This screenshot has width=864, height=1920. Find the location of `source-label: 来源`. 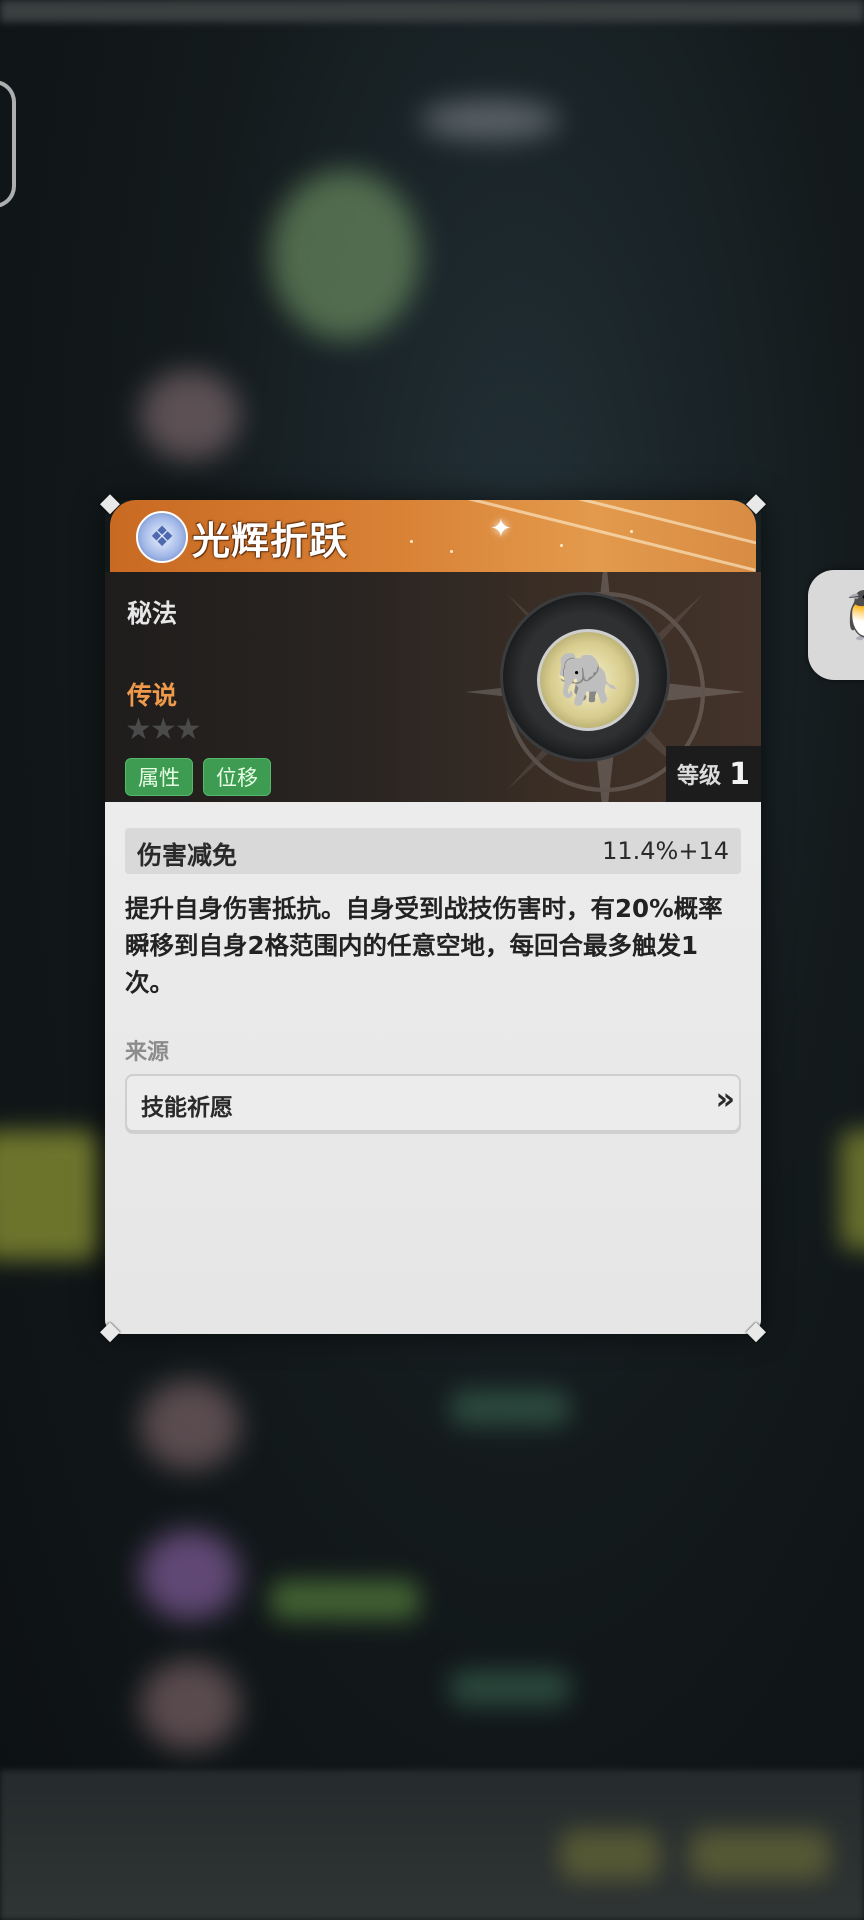

source-label: 来源 is located at coordinates (147, 1052).